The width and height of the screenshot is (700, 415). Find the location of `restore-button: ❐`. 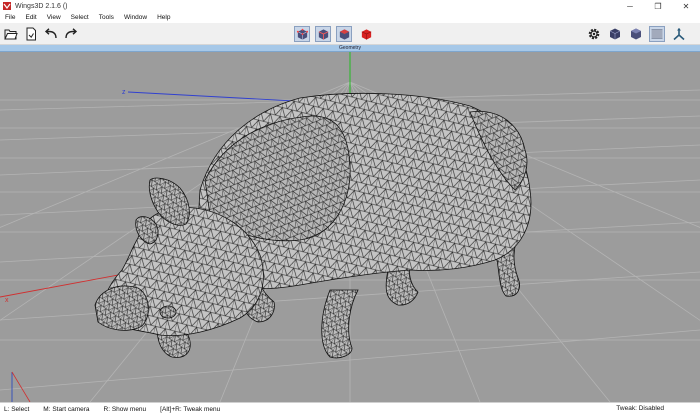

restore-button: ❐ is located at coordinates (658, 6).